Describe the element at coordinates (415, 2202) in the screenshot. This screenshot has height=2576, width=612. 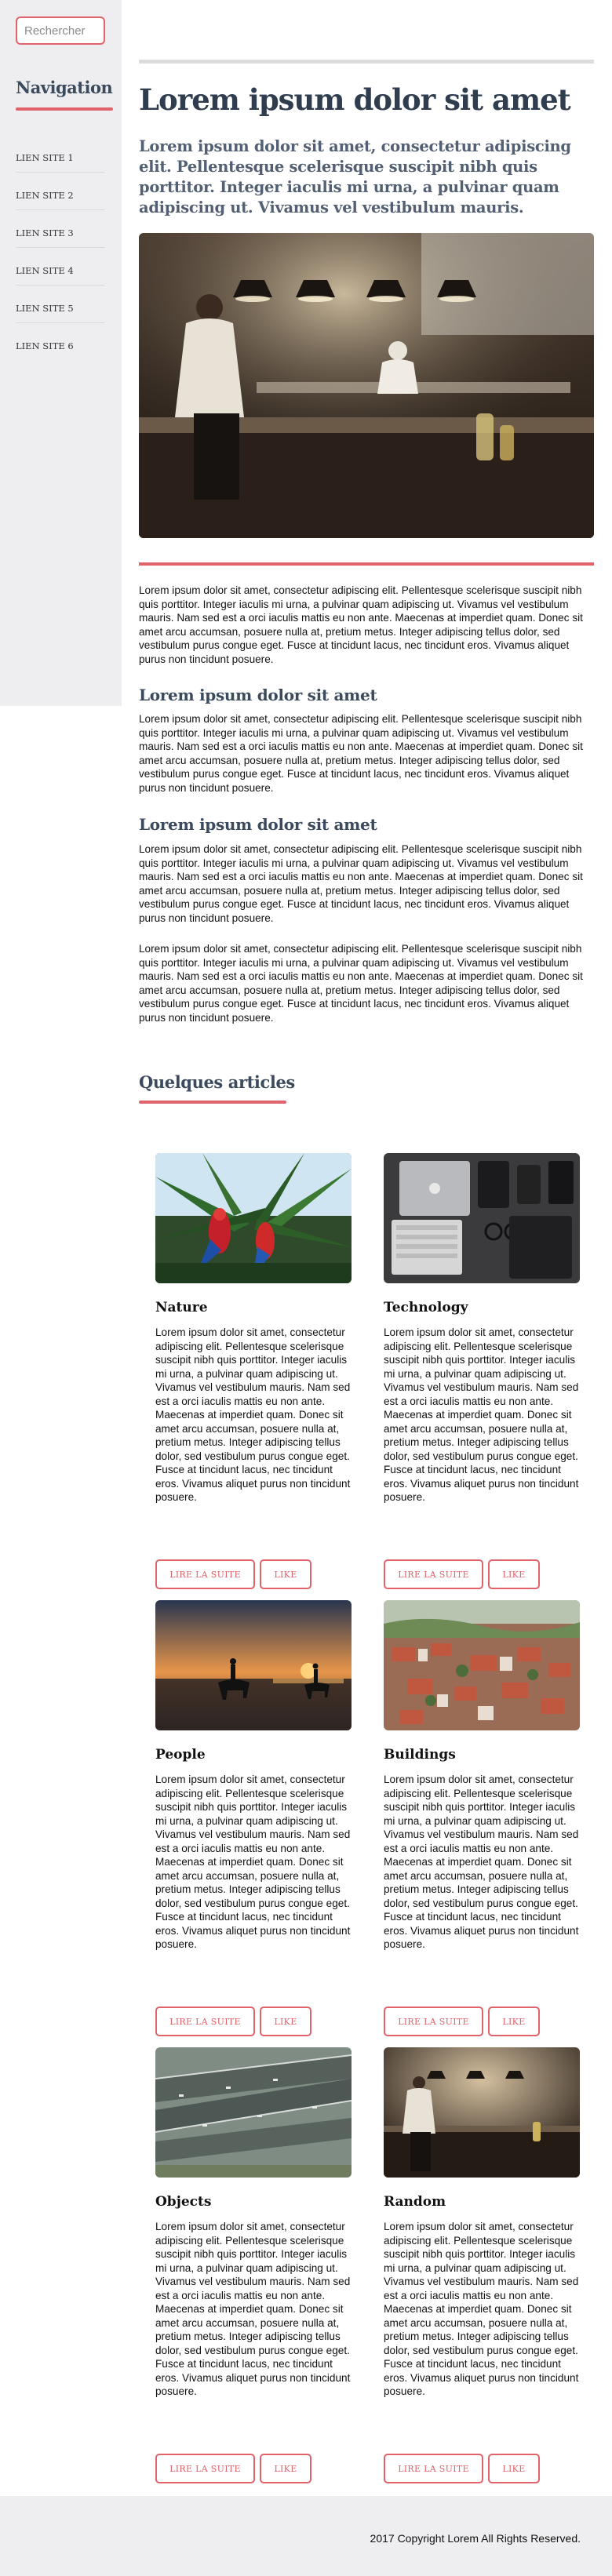
I see `article-title: Random` at that location.